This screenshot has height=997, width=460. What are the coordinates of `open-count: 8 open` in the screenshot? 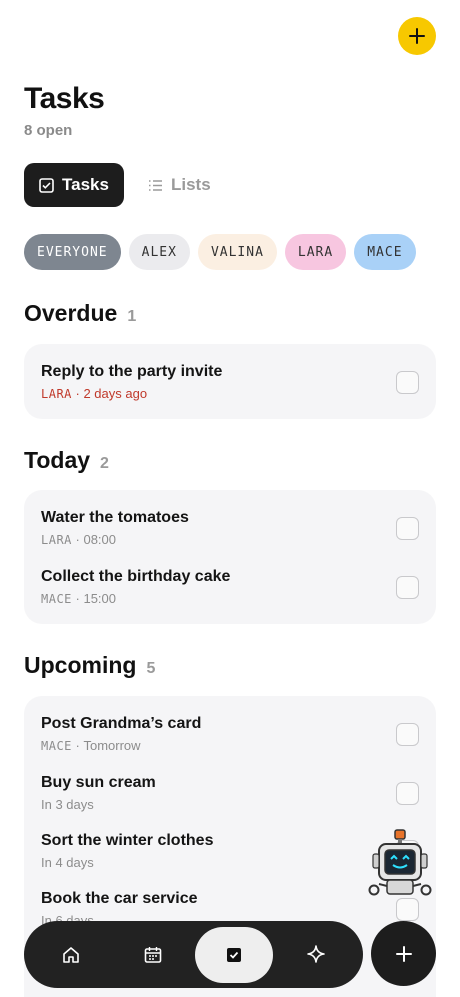 It's located at (48, 130).